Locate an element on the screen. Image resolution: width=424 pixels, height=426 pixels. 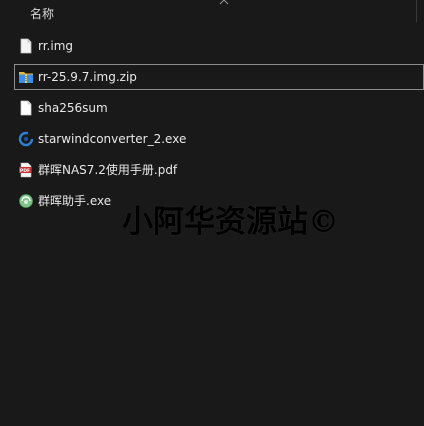
column-divider is located at coordinates (416, 11).